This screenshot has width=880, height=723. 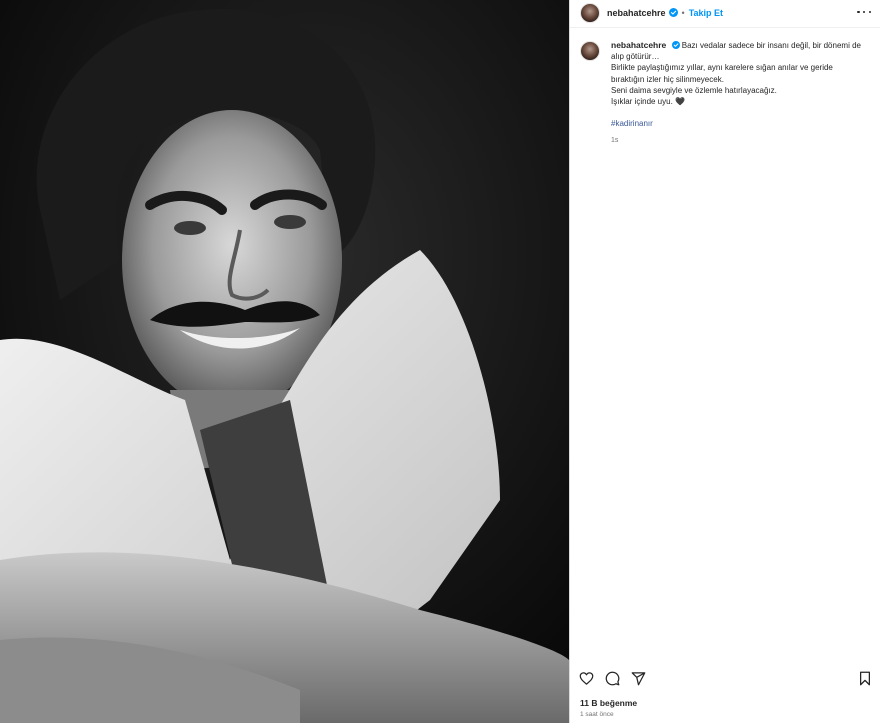 What do you see at coordinates (638, 45) in the screenshot?
I see `caption-username: nebahatcehre` at bounding box center [638, 45].